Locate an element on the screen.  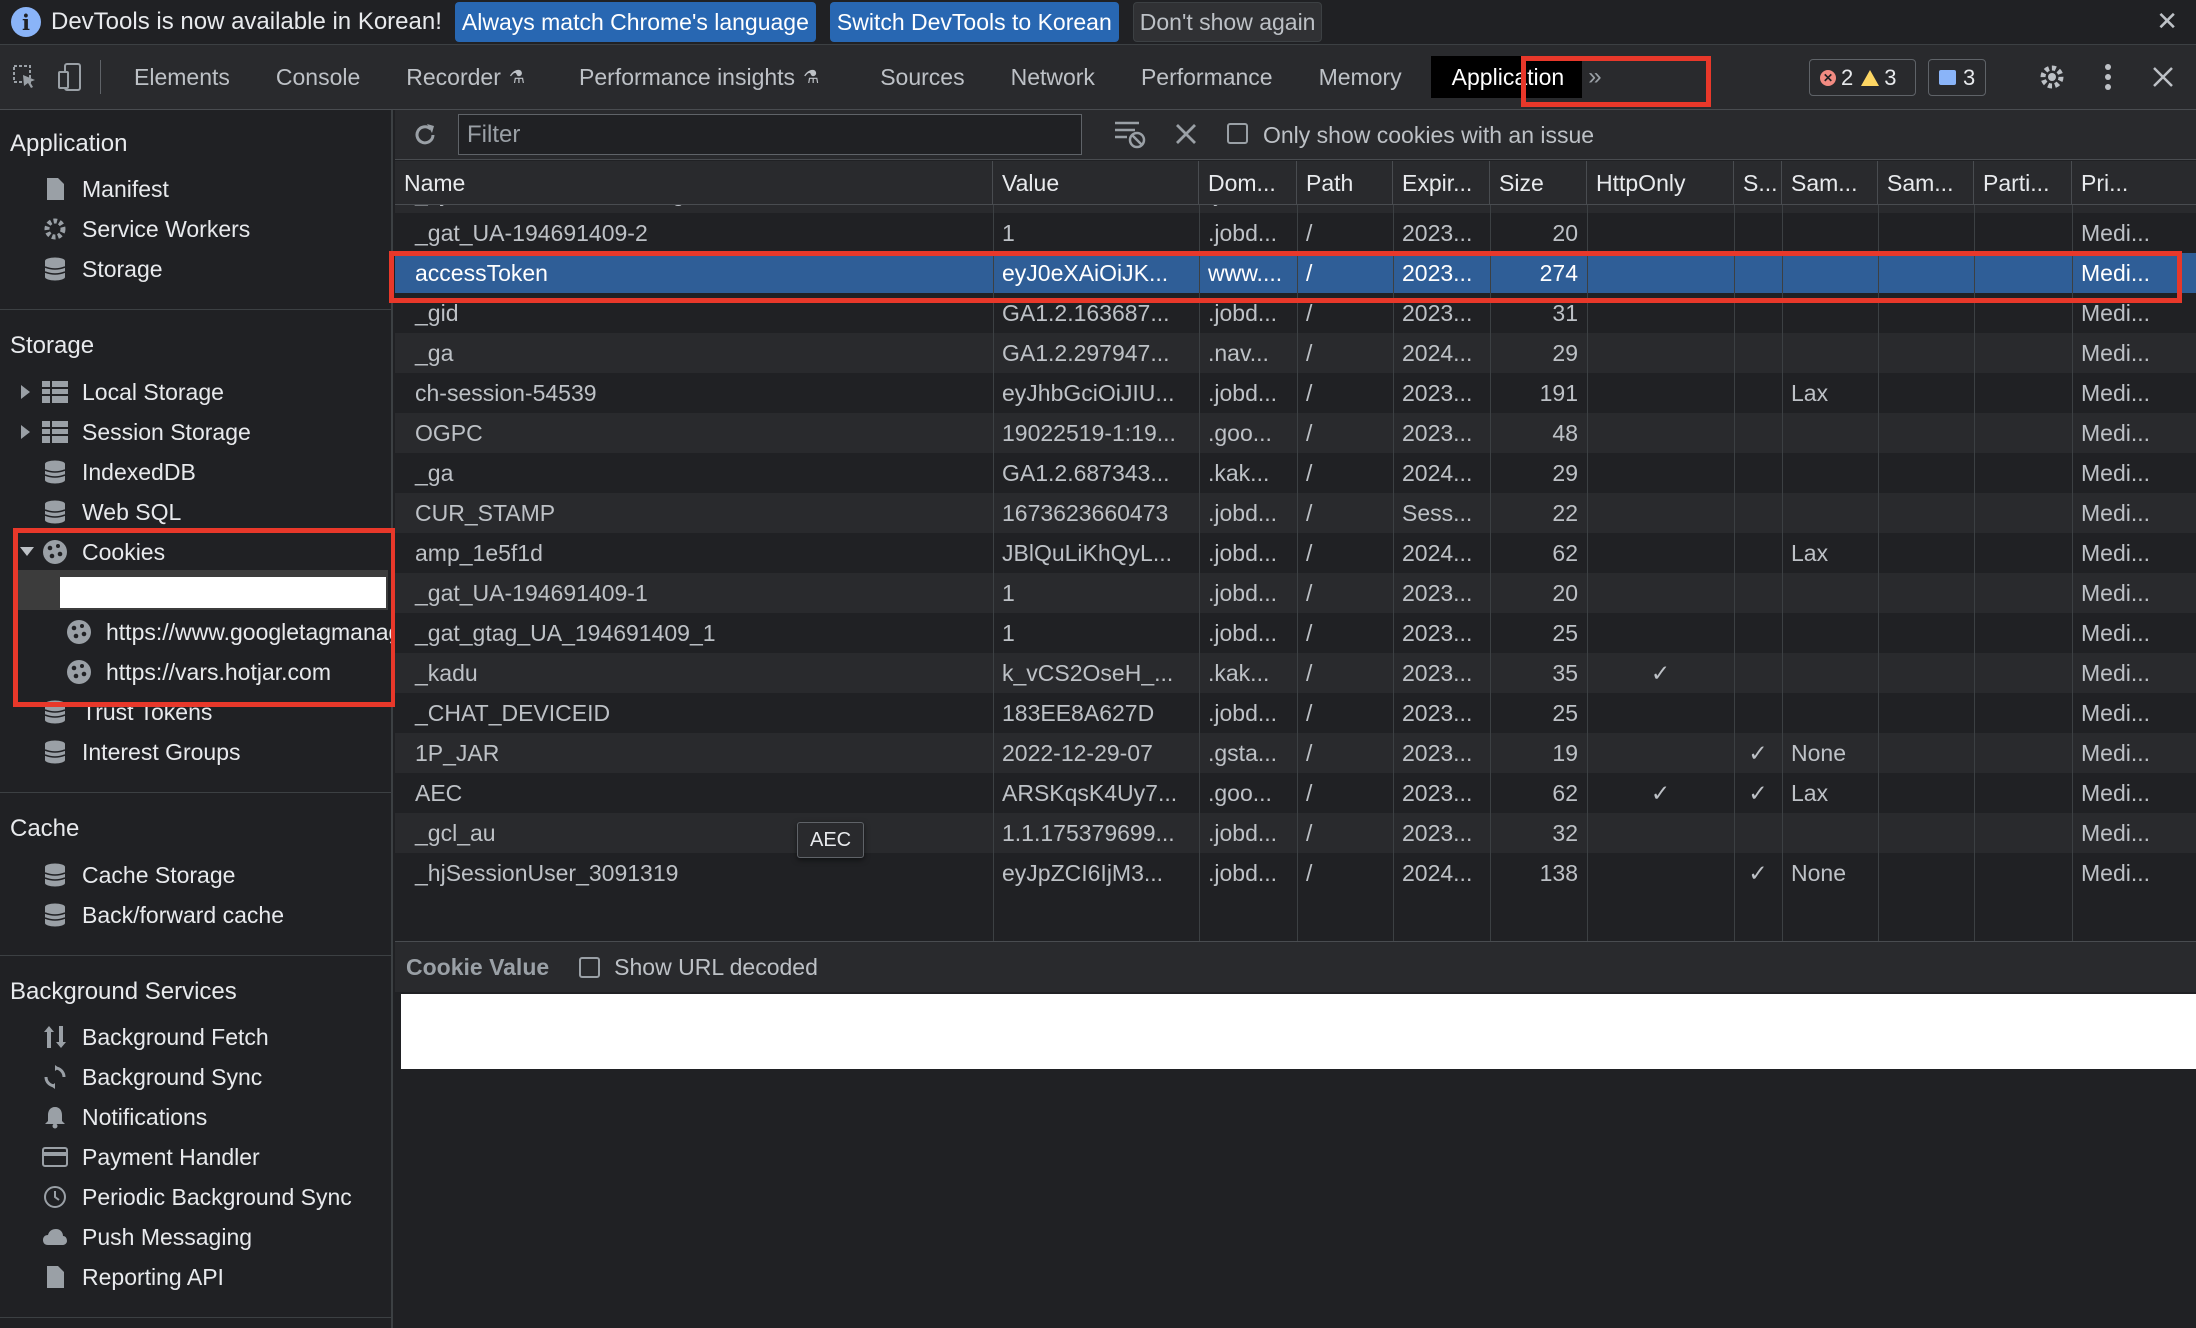
sidebar-item-background-fetch: Background Fetch is located at coordinates (155, 1037).